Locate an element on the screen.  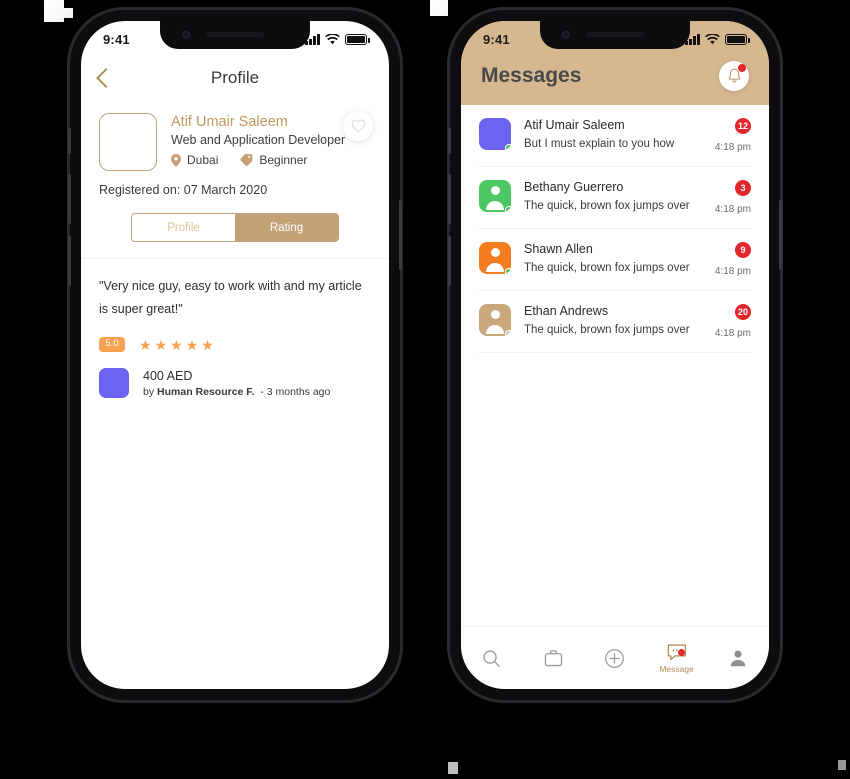
search-icon is located at coordinates (492, 658).